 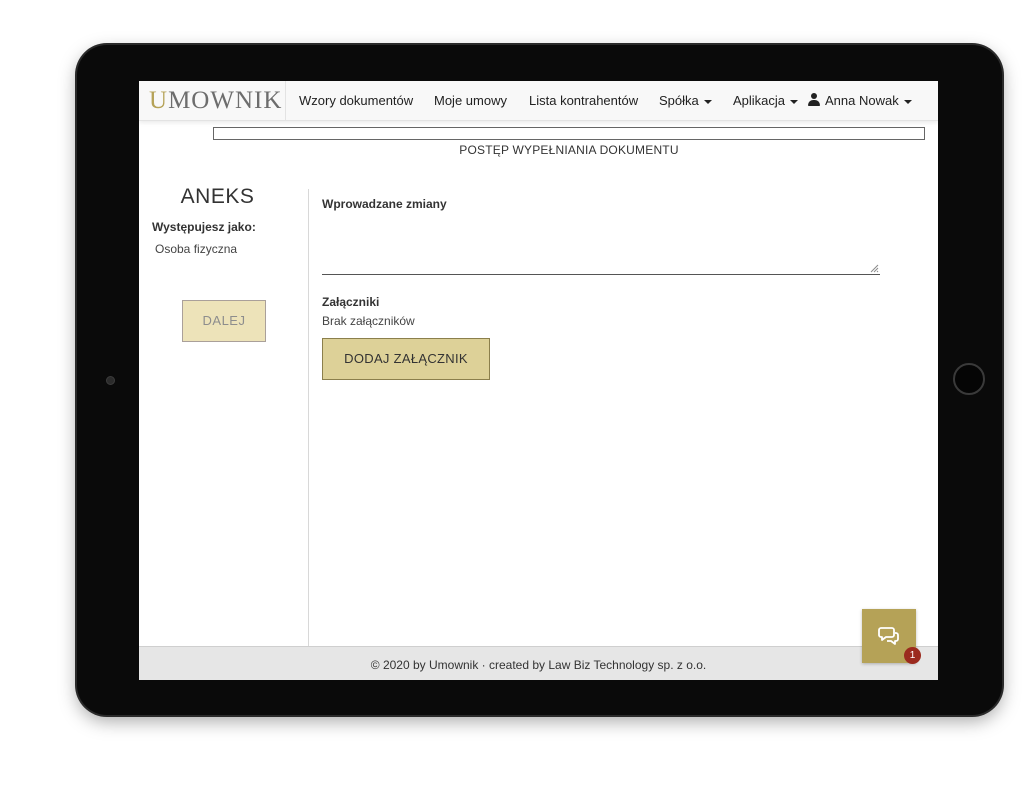 I want to click on role-value: Osoba fizyczna, so click(x=196, y=249).